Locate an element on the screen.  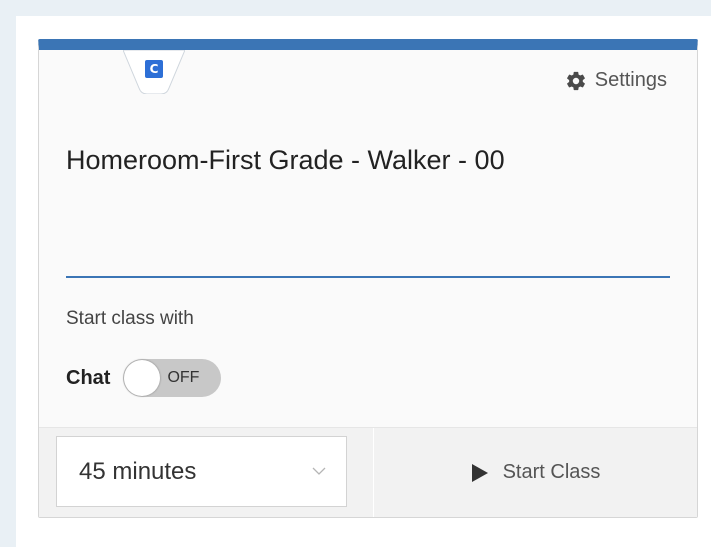
duration-value: 45 minutes is located at coordinates (138, 471).